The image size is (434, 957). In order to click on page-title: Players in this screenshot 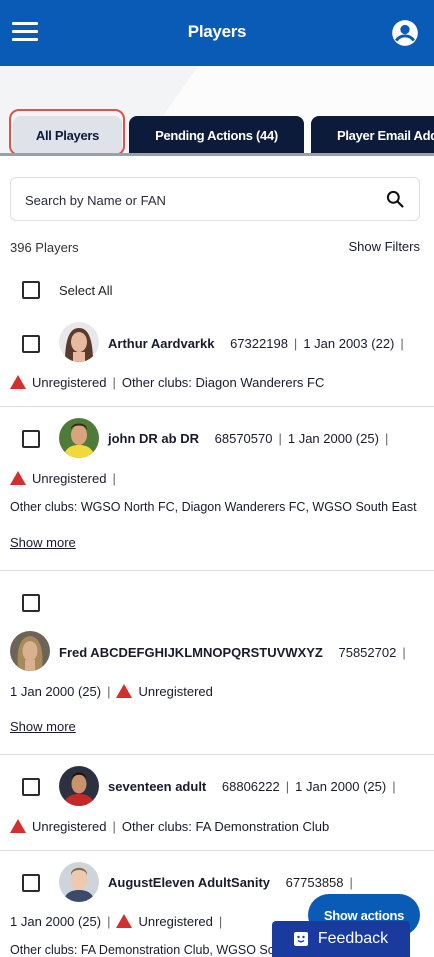, I will do `click(217, 31)`.